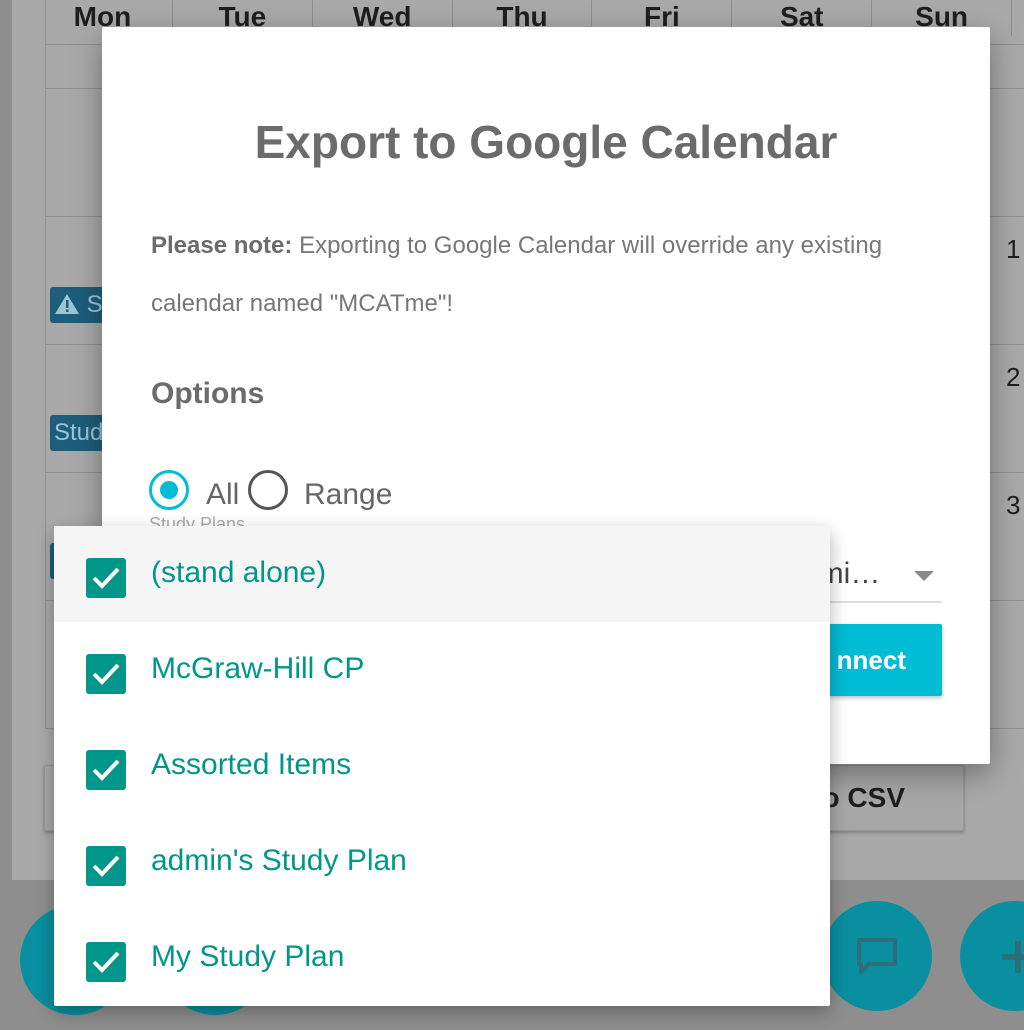  Describe the element at coordinates (546, 142) in the screenshot. I see `dialog-title: Export to Google Calendar` at that location.